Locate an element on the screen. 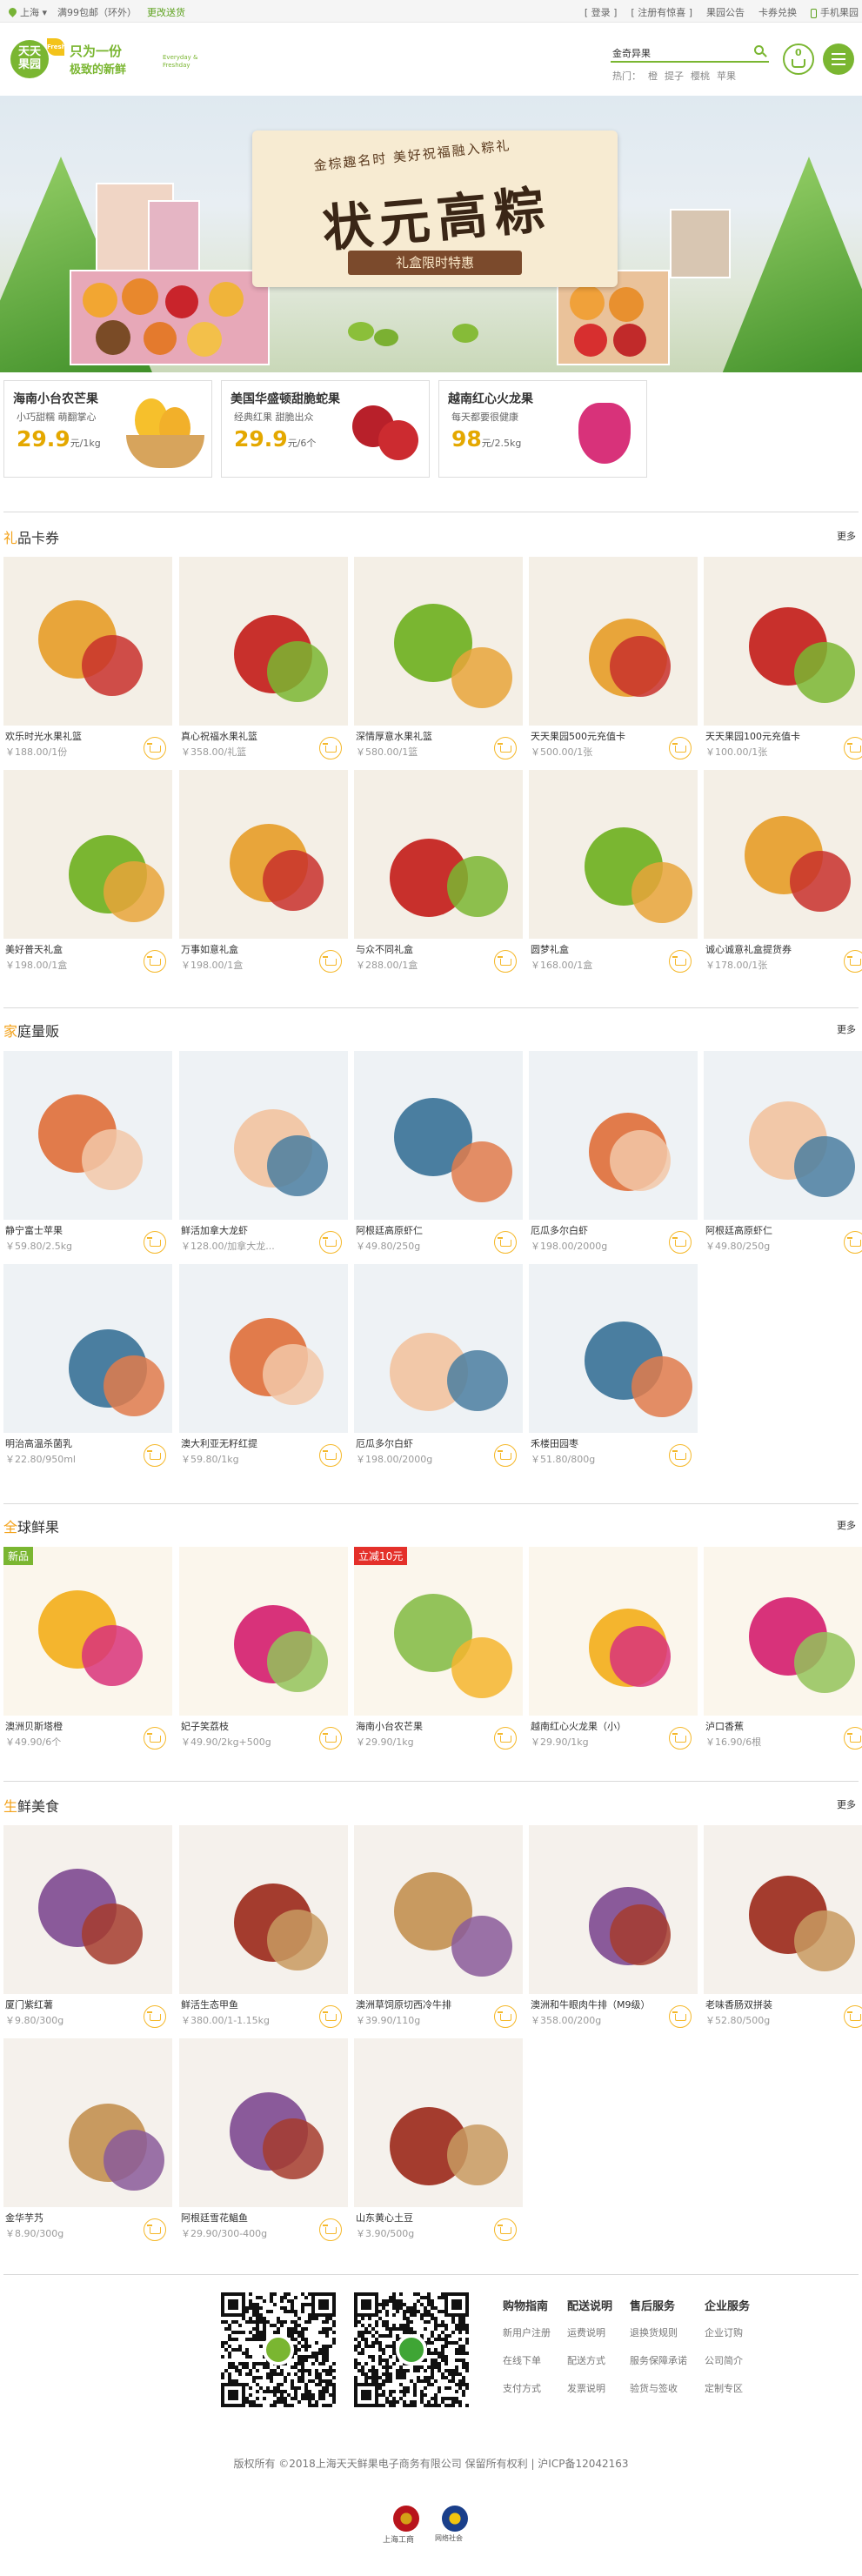  product-name: 明治高温杀菌乳 is located at coordinates (71, 1443).